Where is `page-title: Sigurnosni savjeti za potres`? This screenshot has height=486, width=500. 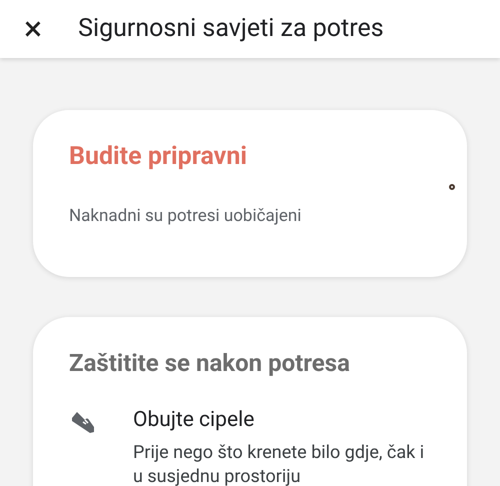
page-title: Sigurnosni savjeti za potres is located at coordinates (231, 29).